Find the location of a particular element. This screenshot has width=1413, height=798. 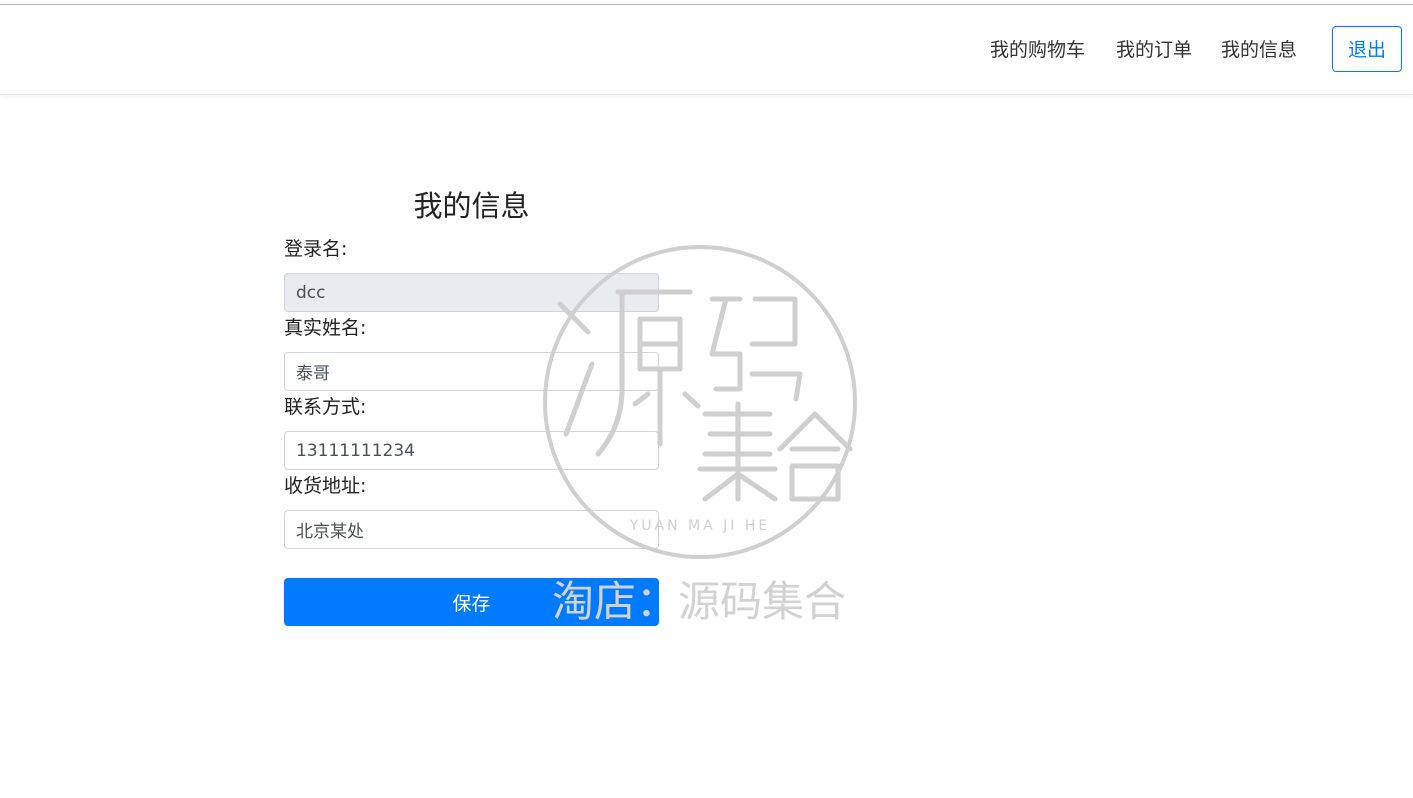

nav-orders-link: 我的订单 is located at coordinates (1154, 50).